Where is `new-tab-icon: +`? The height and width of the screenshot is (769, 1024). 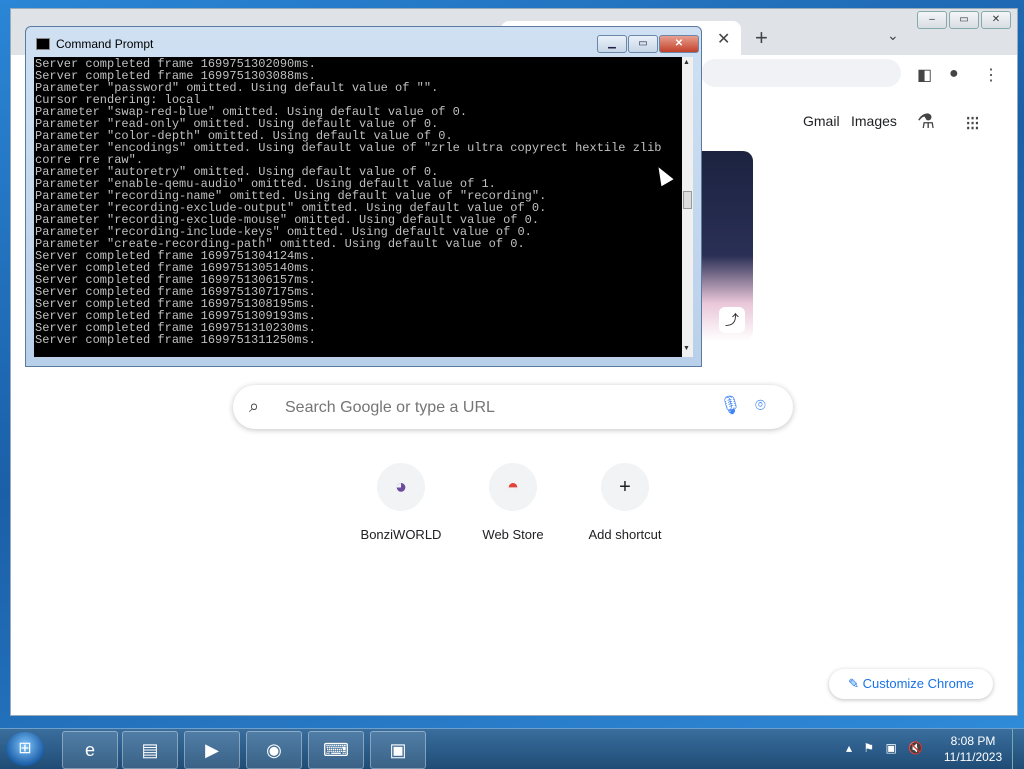 new-tab-icon: + is located at coordinates (761, 38).